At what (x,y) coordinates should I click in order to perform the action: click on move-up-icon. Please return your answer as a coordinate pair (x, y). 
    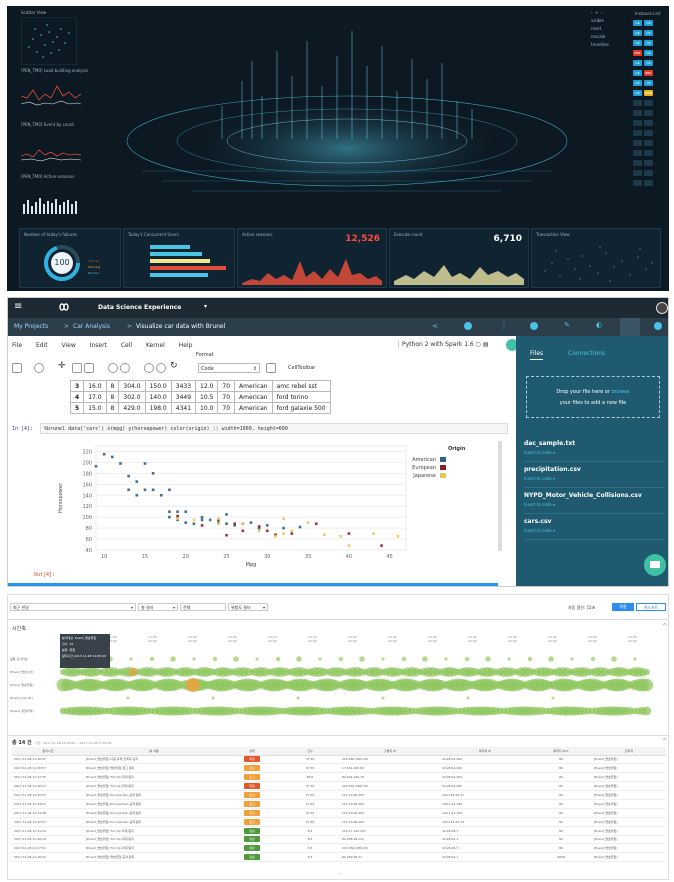
    Looking at the image, I should click on (113, 368).